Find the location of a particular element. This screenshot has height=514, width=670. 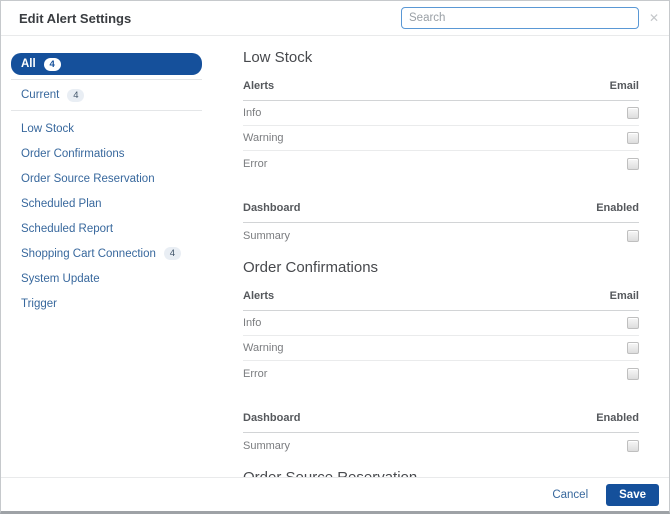

sidebar-item-label: Low Stock is located at coordinates (48, 128).